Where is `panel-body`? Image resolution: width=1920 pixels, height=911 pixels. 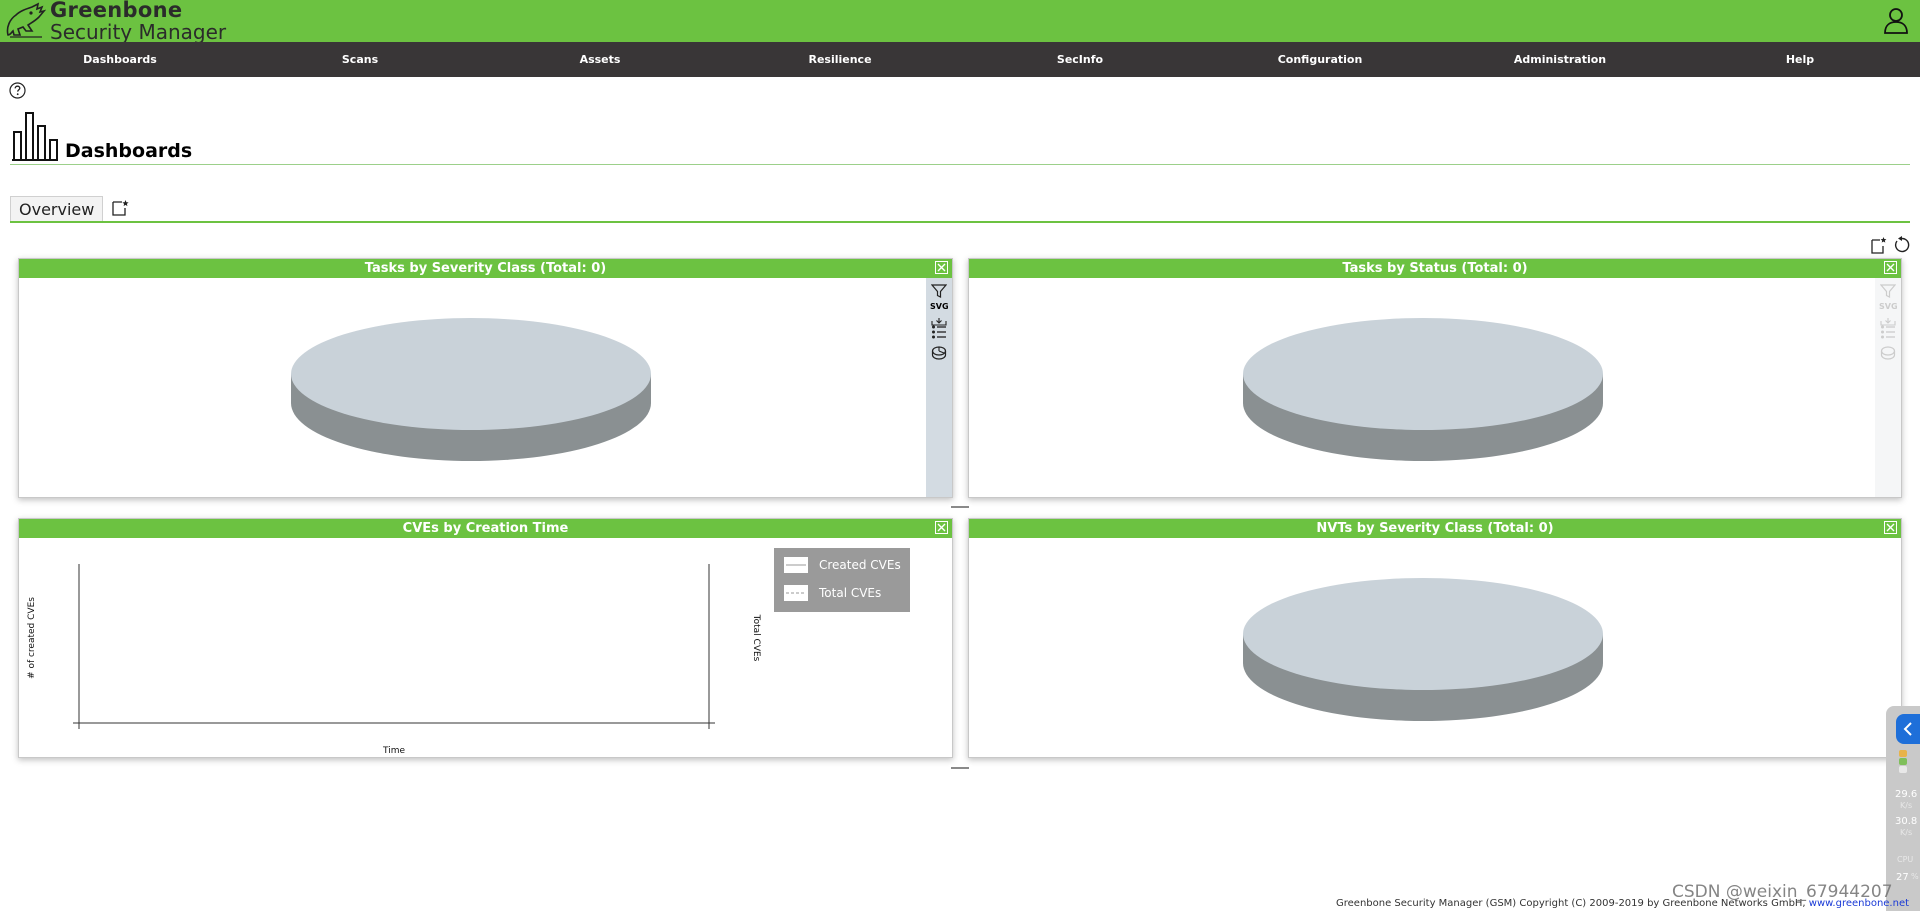
panel-body is located at coordinates (1435, 647).